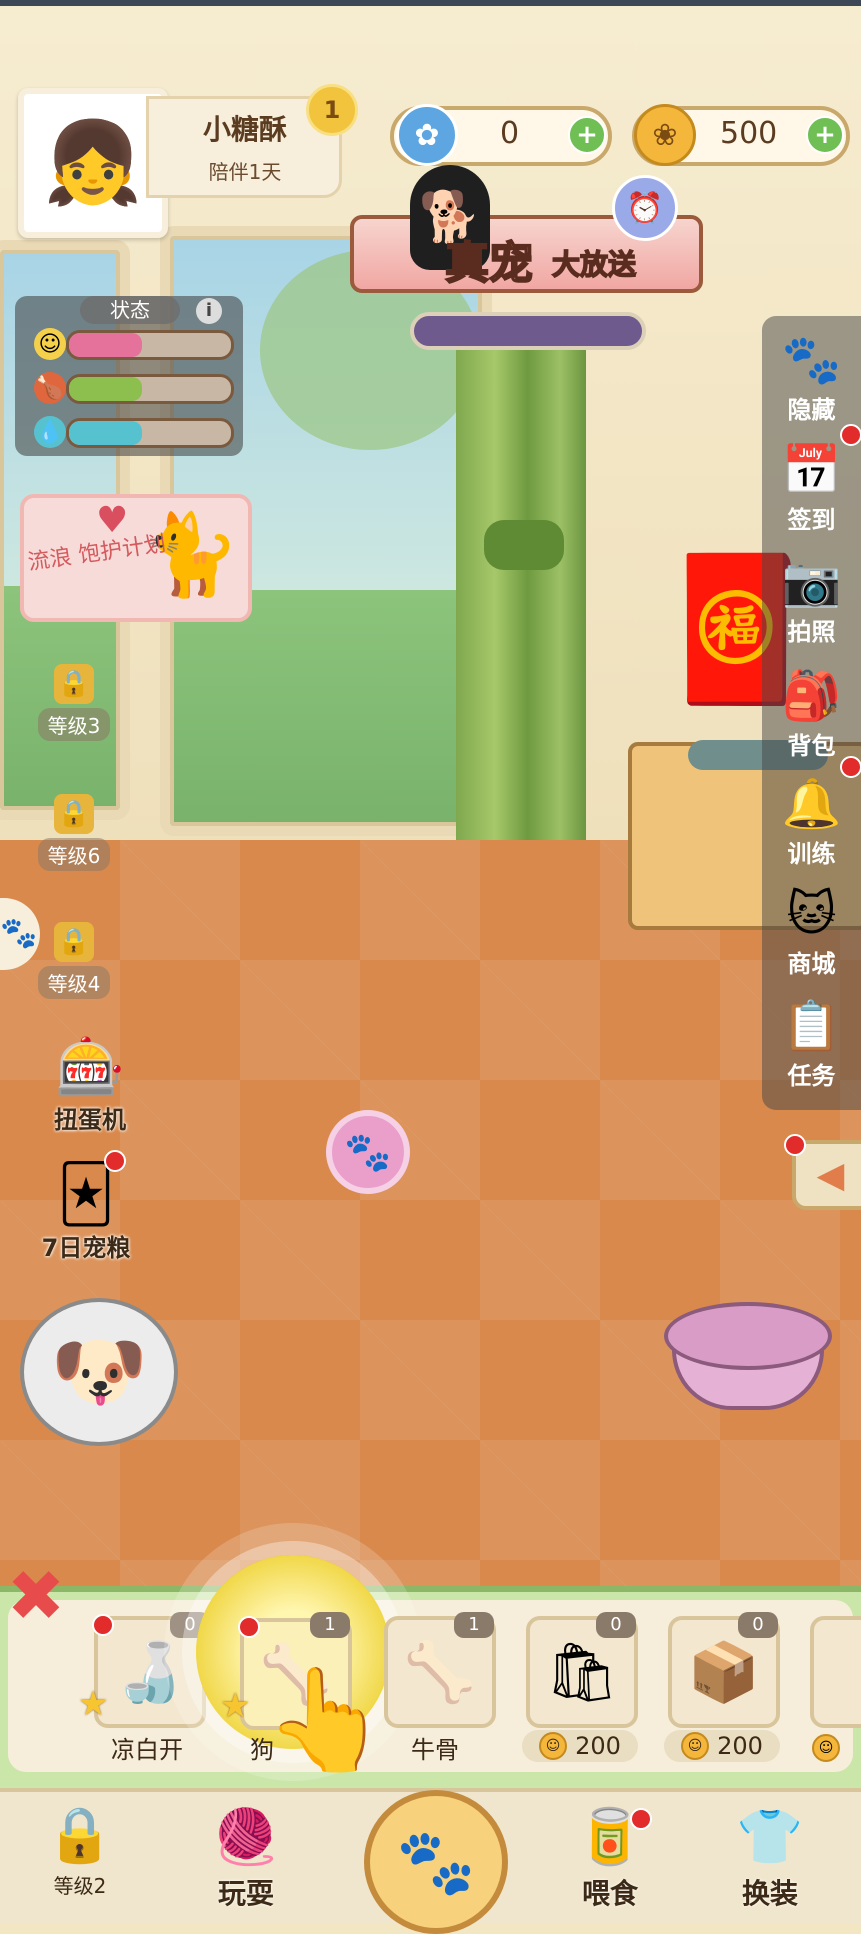 This screenshot has height=1934, width=861. I want to click on banner-progress-bar, so click(528, 331).